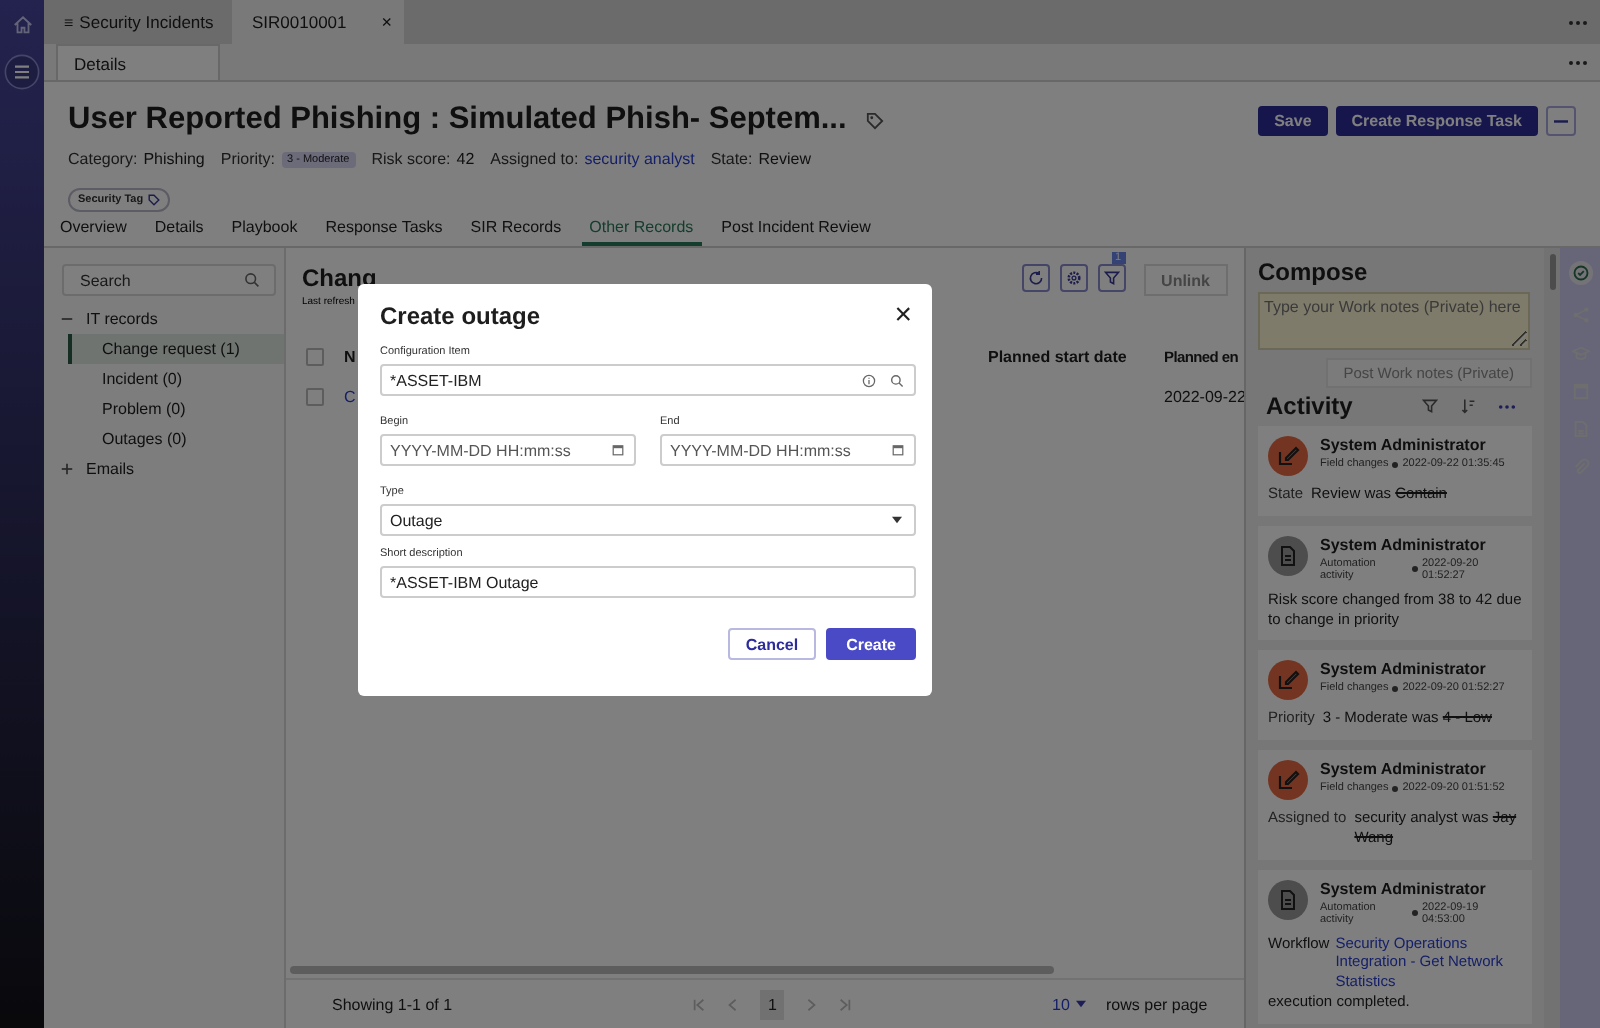 This screenshot has height=1028, width=1600. I want to click on action-button: Save, so click(1293, 121).